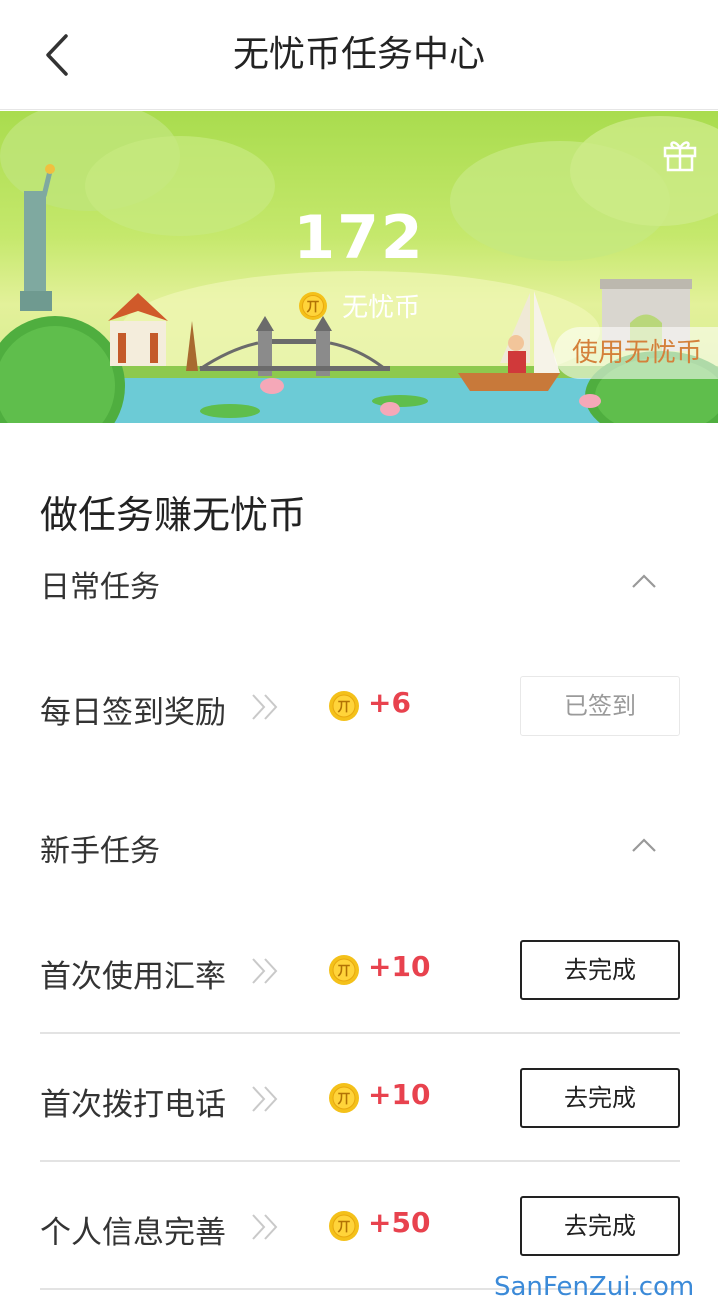  Describe the element at coordinates (381, 308) in the screenshot. I see `coin-balance-unit: 无忧币` at that location.